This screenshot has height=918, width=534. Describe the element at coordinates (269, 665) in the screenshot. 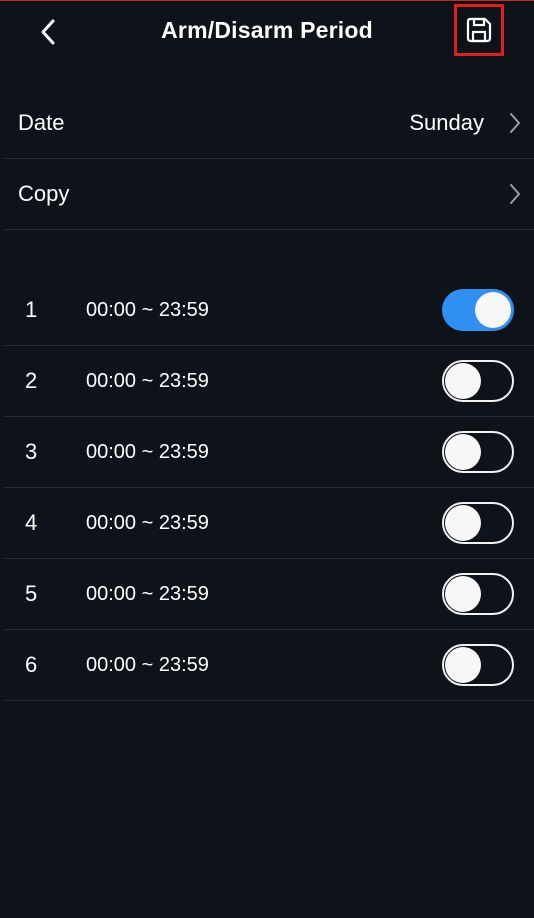

I see `period-row: 6 00:00 ~ 23:59` at that location.